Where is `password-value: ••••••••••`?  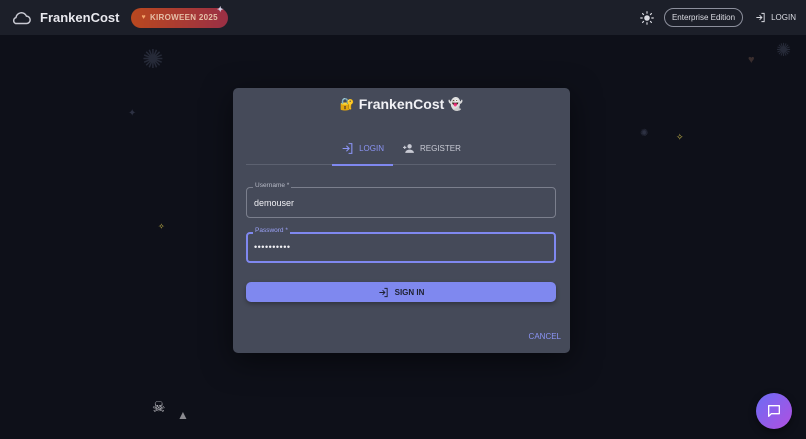 password-value: •••••••••• is located at coordinates (272, 247).